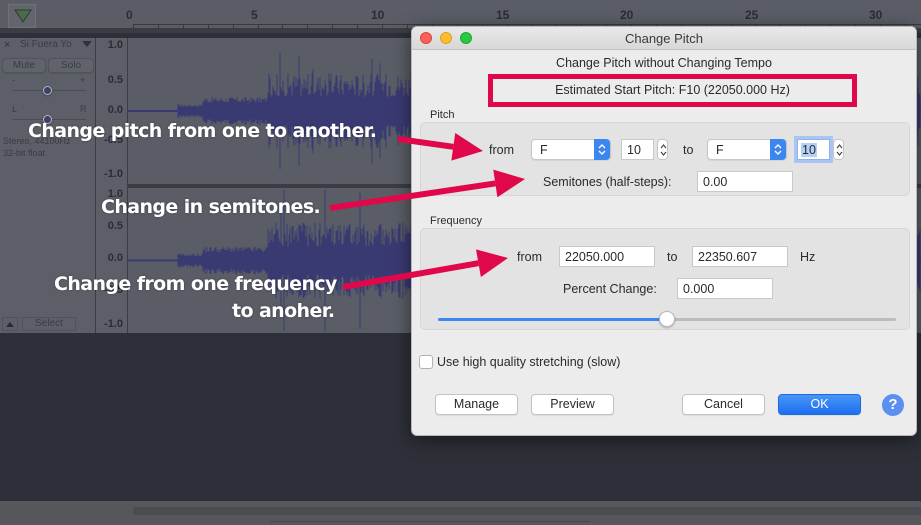 The height and width of the screenshot is (525, 921). I want to click on semitones-value: 0.00, so click(715, 182).